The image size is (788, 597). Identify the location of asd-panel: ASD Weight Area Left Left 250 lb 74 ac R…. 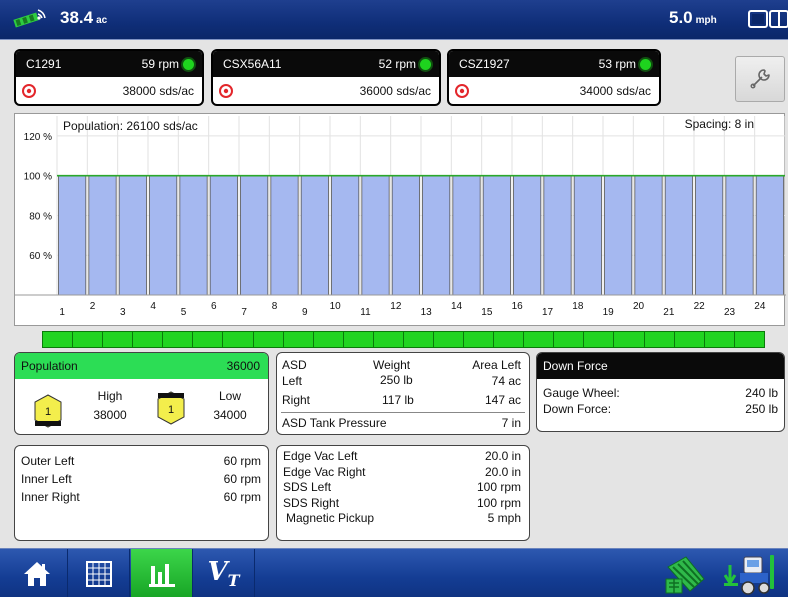
(403, 393).